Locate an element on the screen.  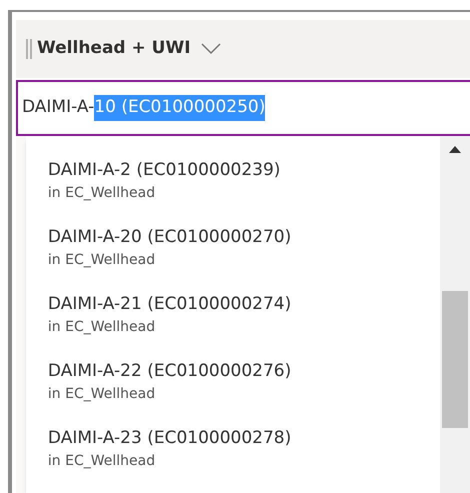
search-field: DAIMI-A-10 (EC0100000250) is located at coordinates (243, 108).